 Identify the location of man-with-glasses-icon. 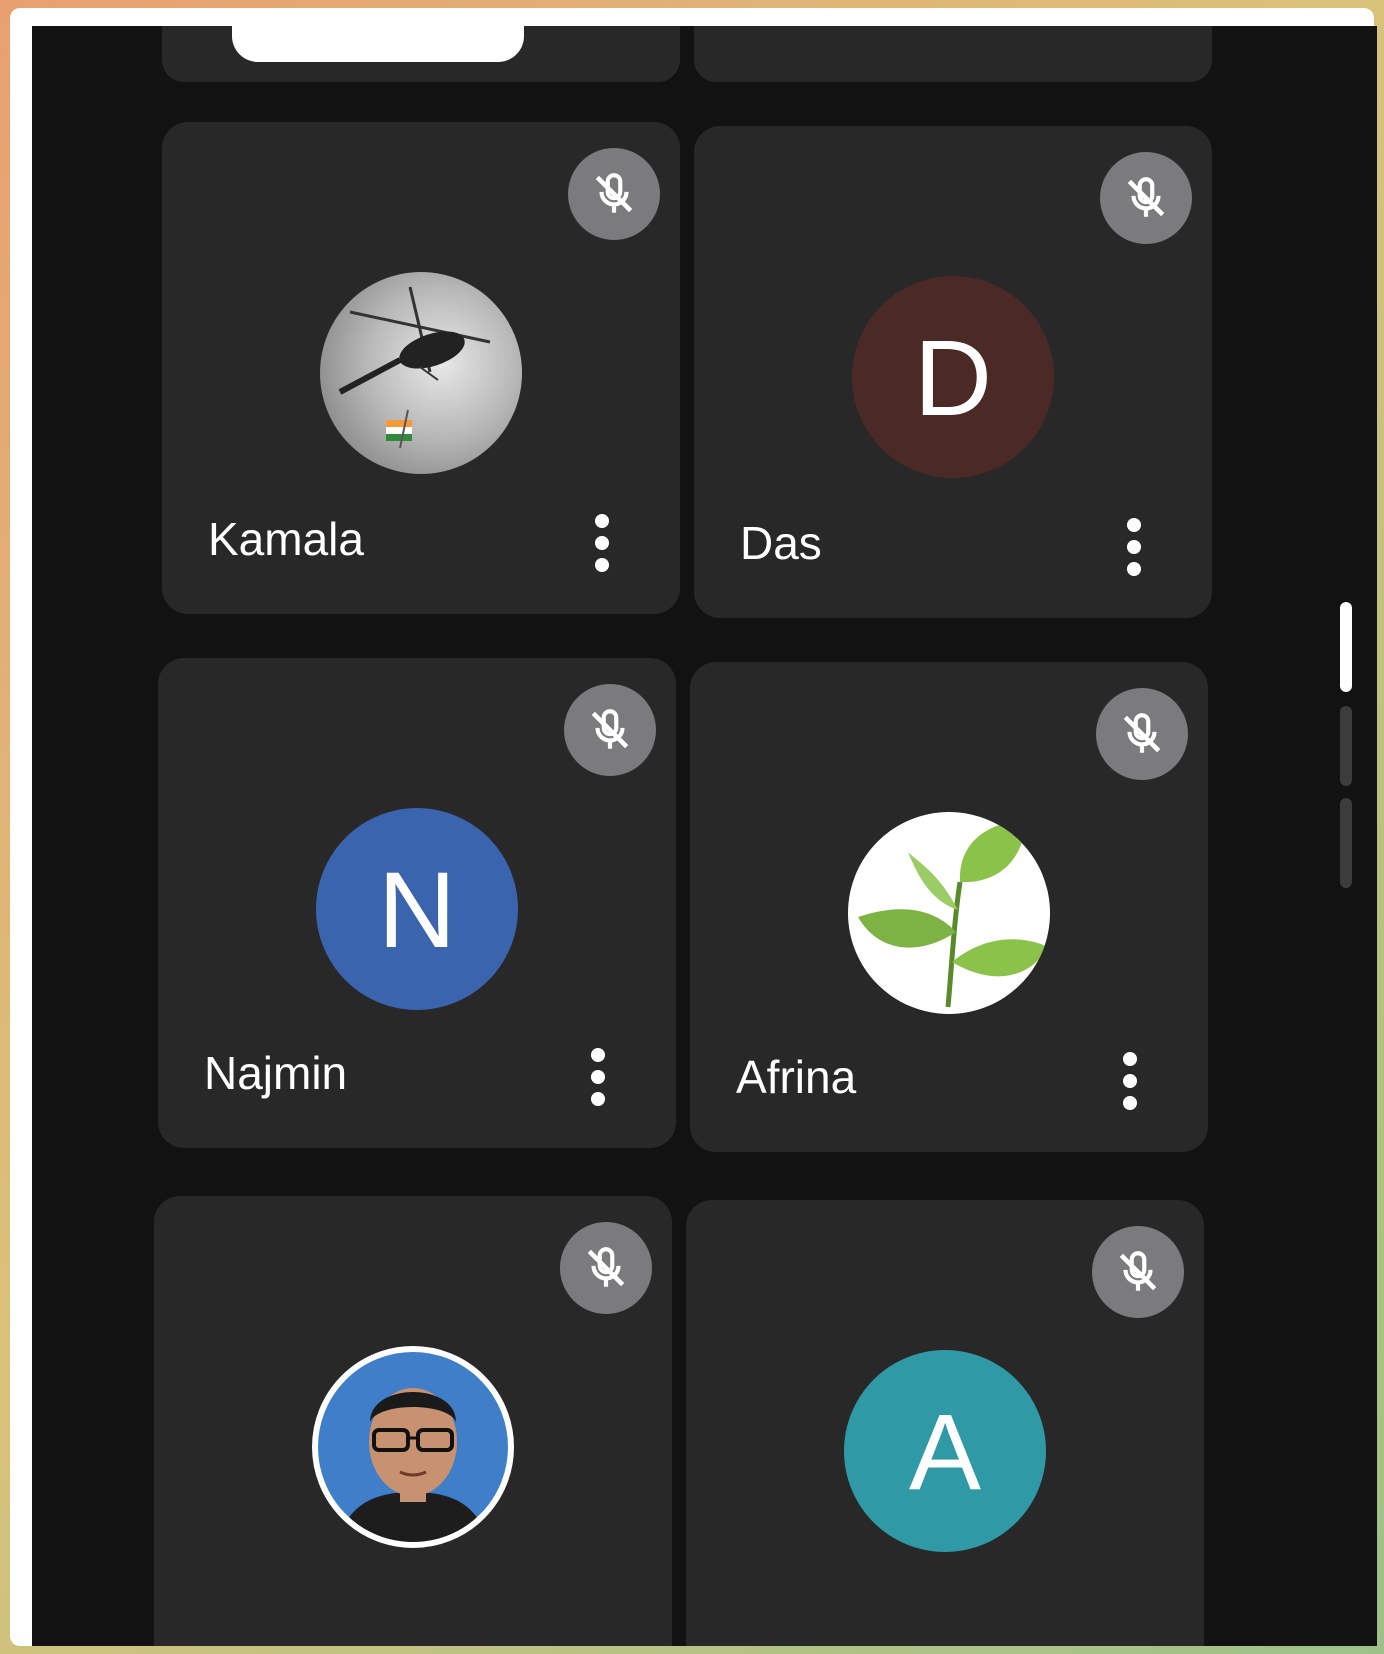
(413, 1465).